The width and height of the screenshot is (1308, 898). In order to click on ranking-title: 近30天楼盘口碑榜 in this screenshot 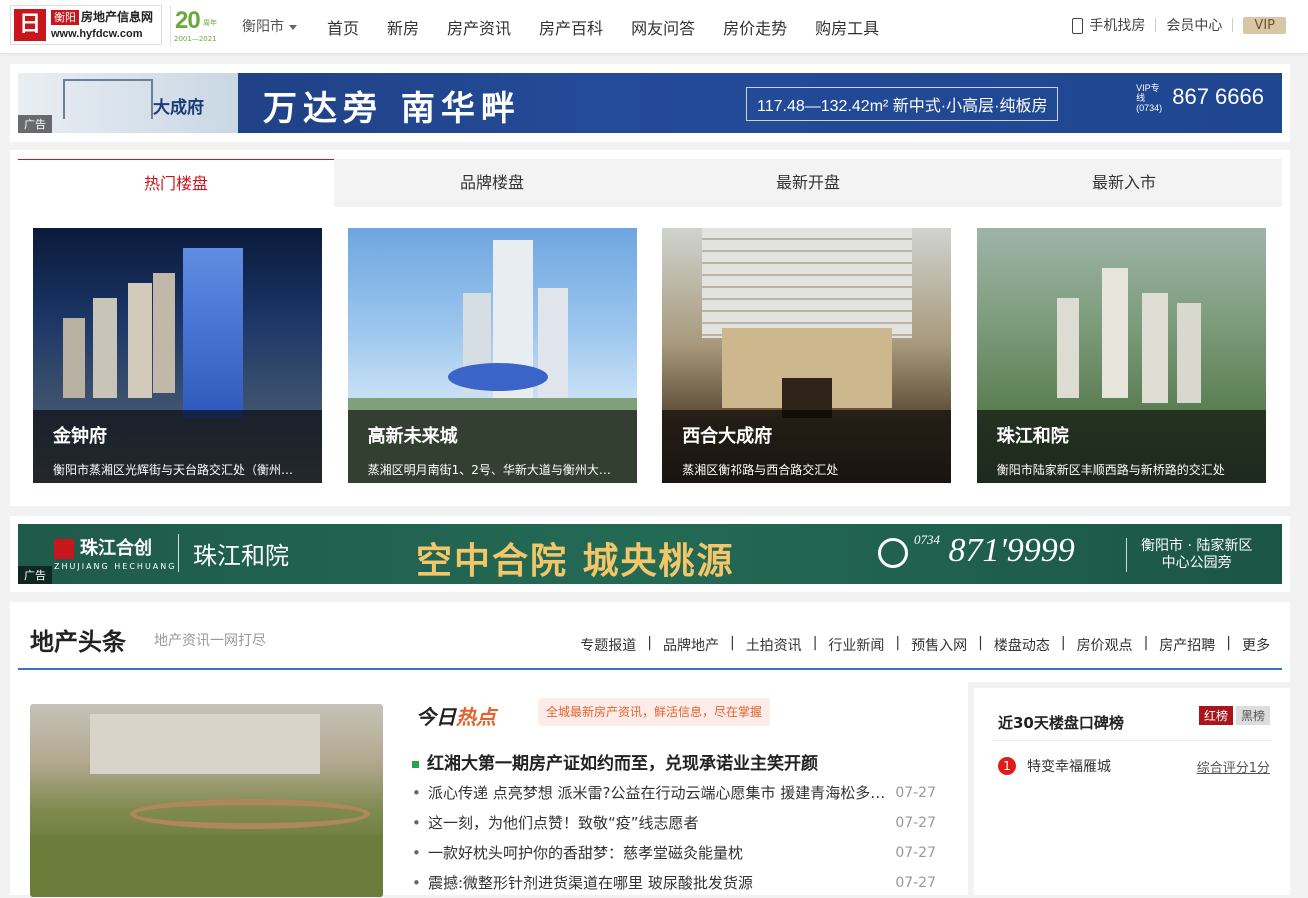, I will do `click(1061, 723)`.